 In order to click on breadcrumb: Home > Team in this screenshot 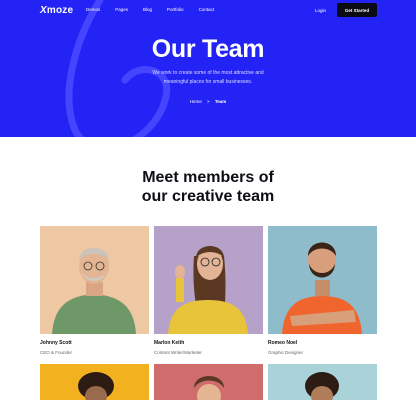, I will do `click(208, 101)`.